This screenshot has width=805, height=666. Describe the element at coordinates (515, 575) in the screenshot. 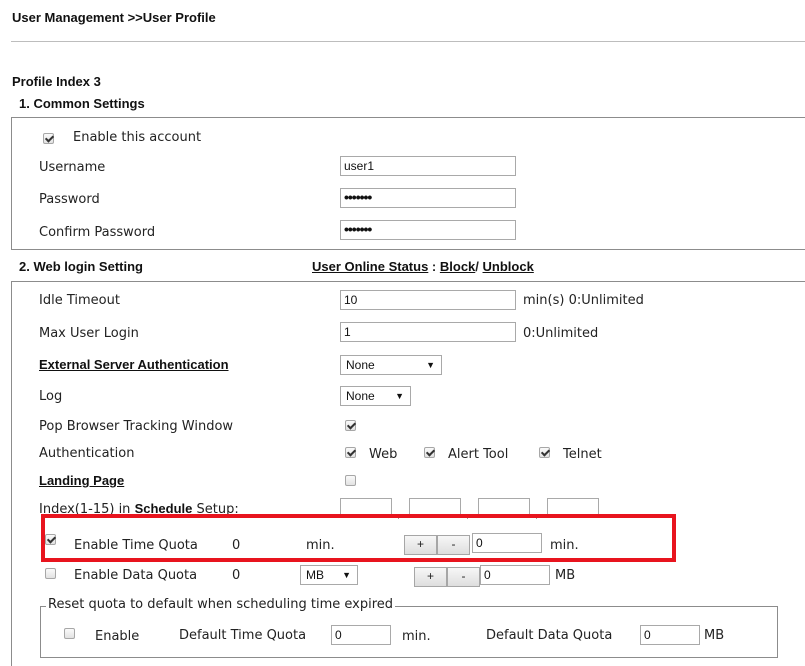

I see `data-quota-input: 0` at that location.